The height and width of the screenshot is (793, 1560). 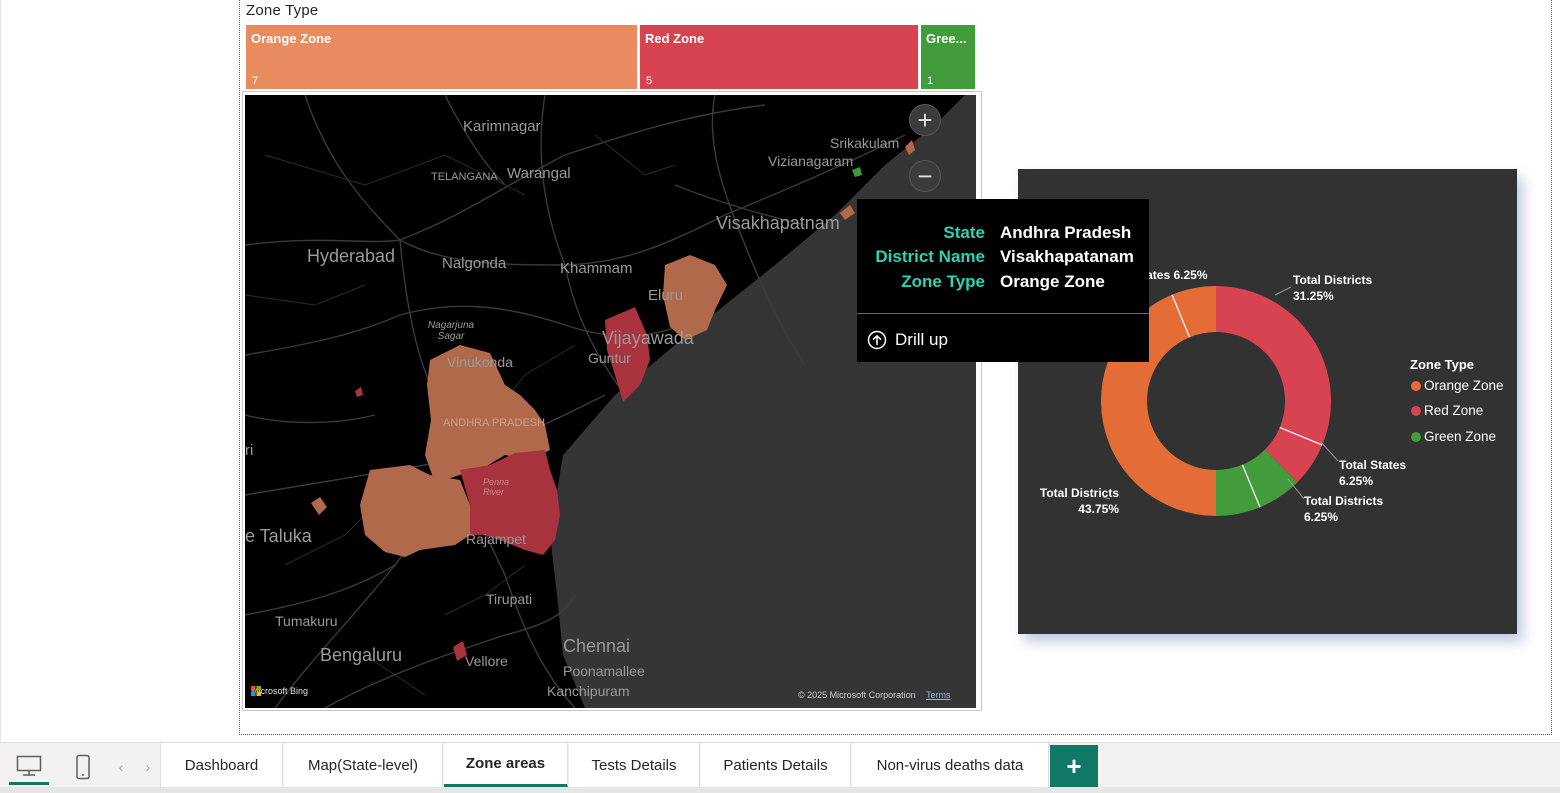 I want to click on drill-up-label: Drill up, so click(x=921, y=339).